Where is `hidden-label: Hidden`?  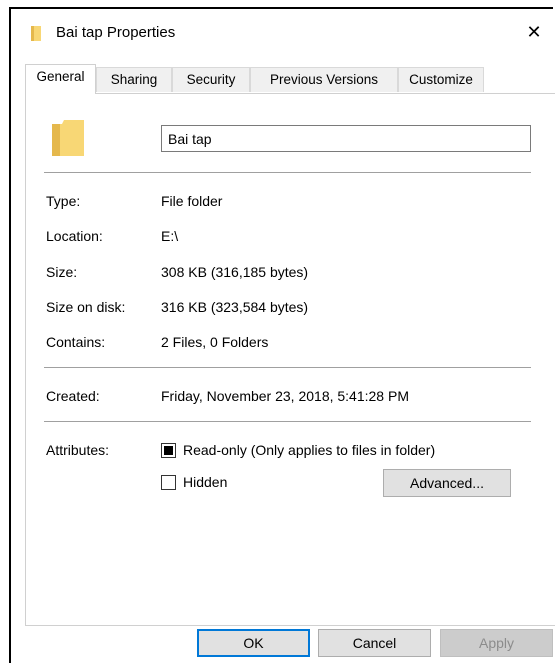 hidden-label: Hidden is located at coordinates (205, 482).